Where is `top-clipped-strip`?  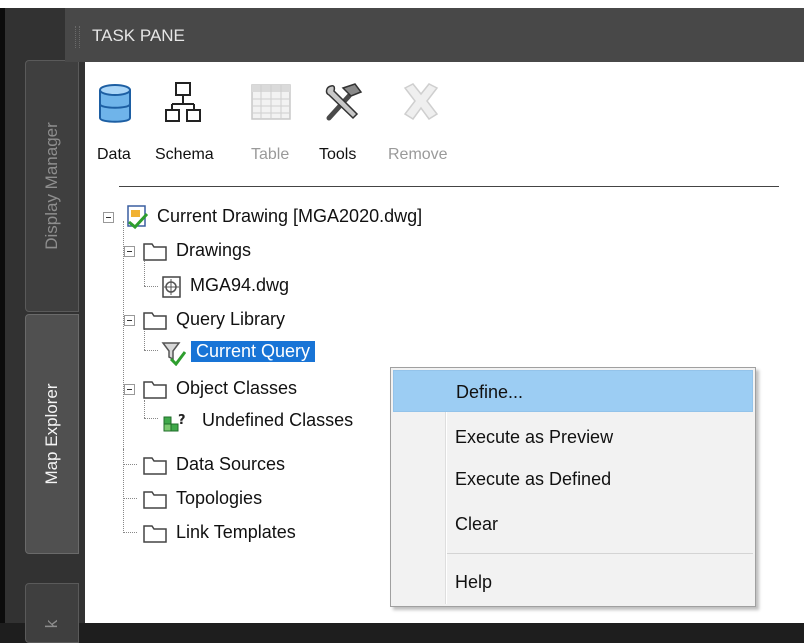
top-clipped-strip is located at coordinates (402, 4).